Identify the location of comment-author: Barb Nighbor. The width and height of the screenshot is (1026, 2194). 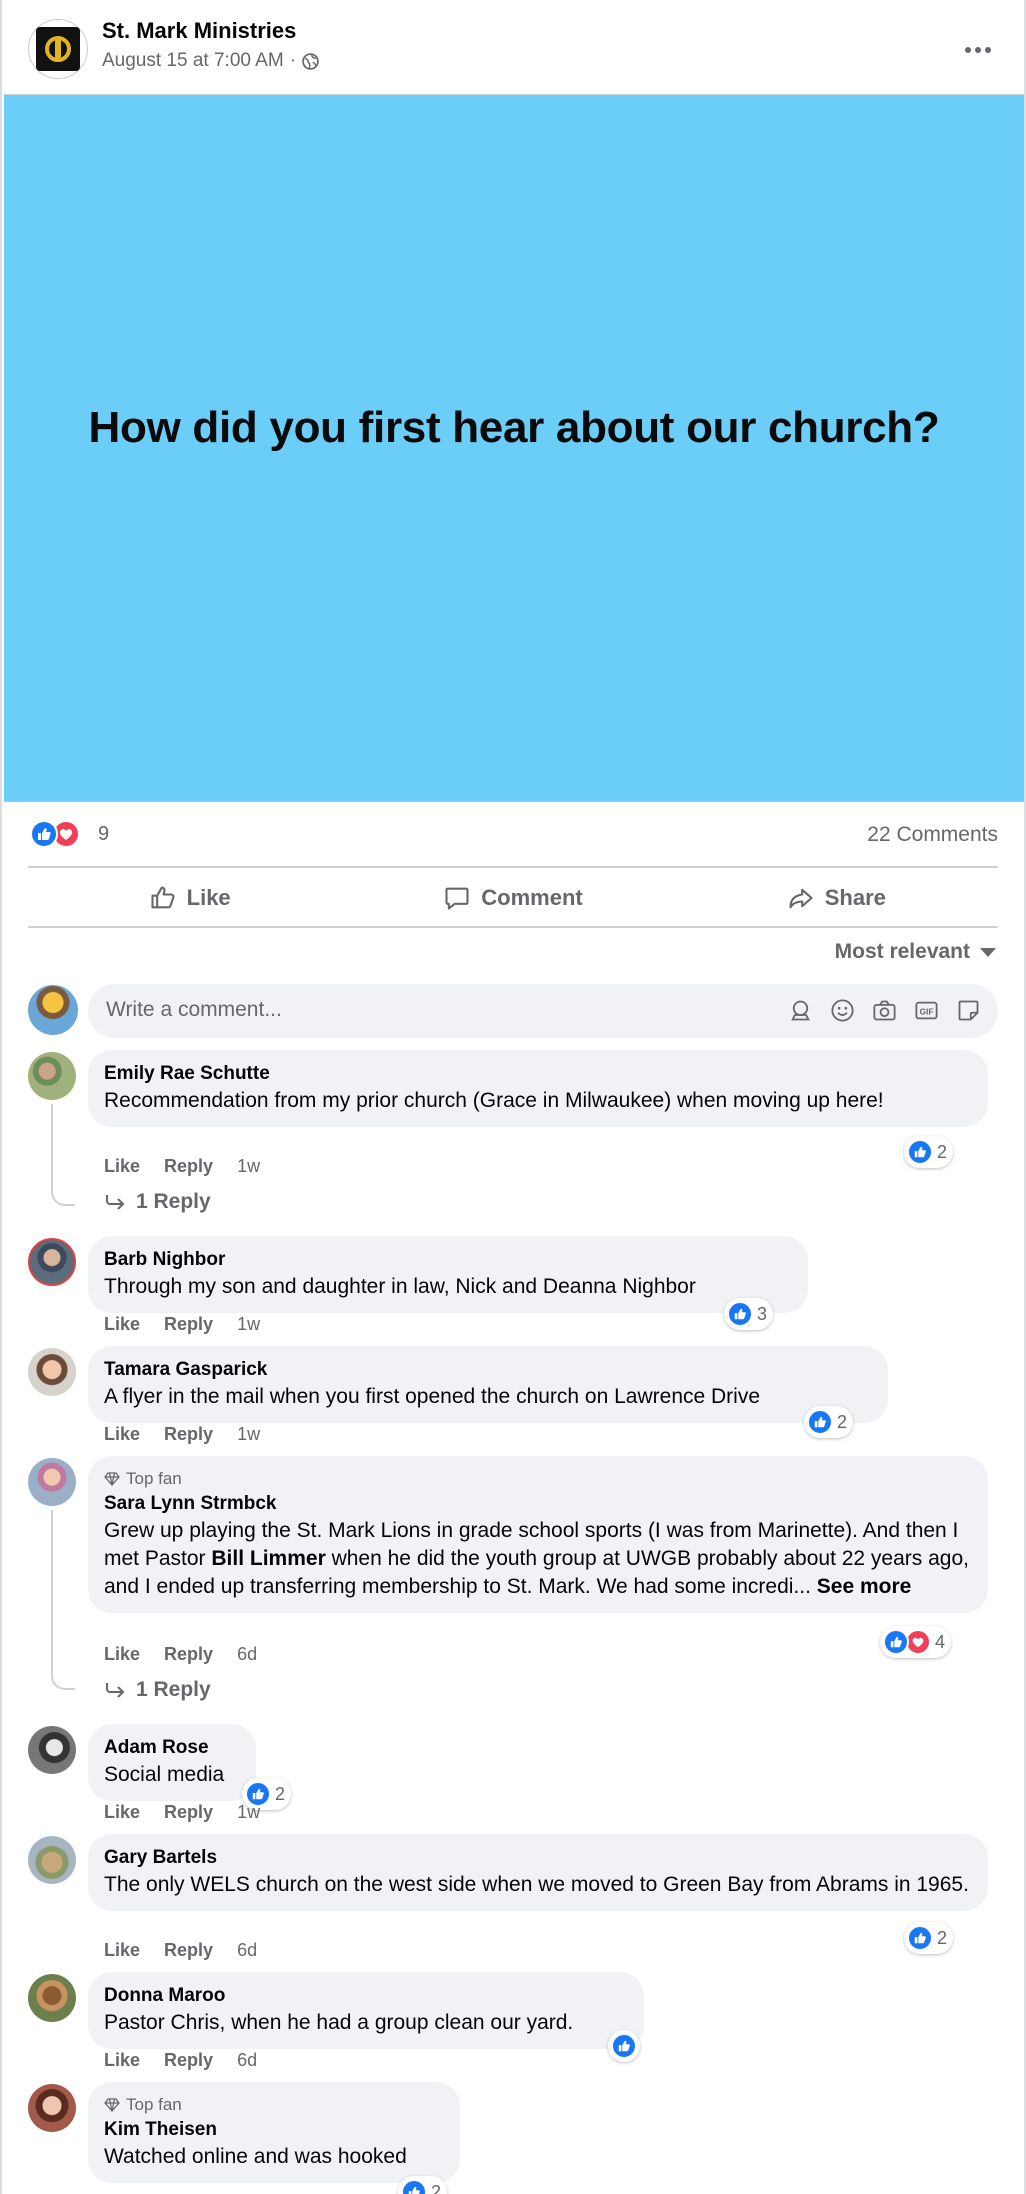
(448, 1260).